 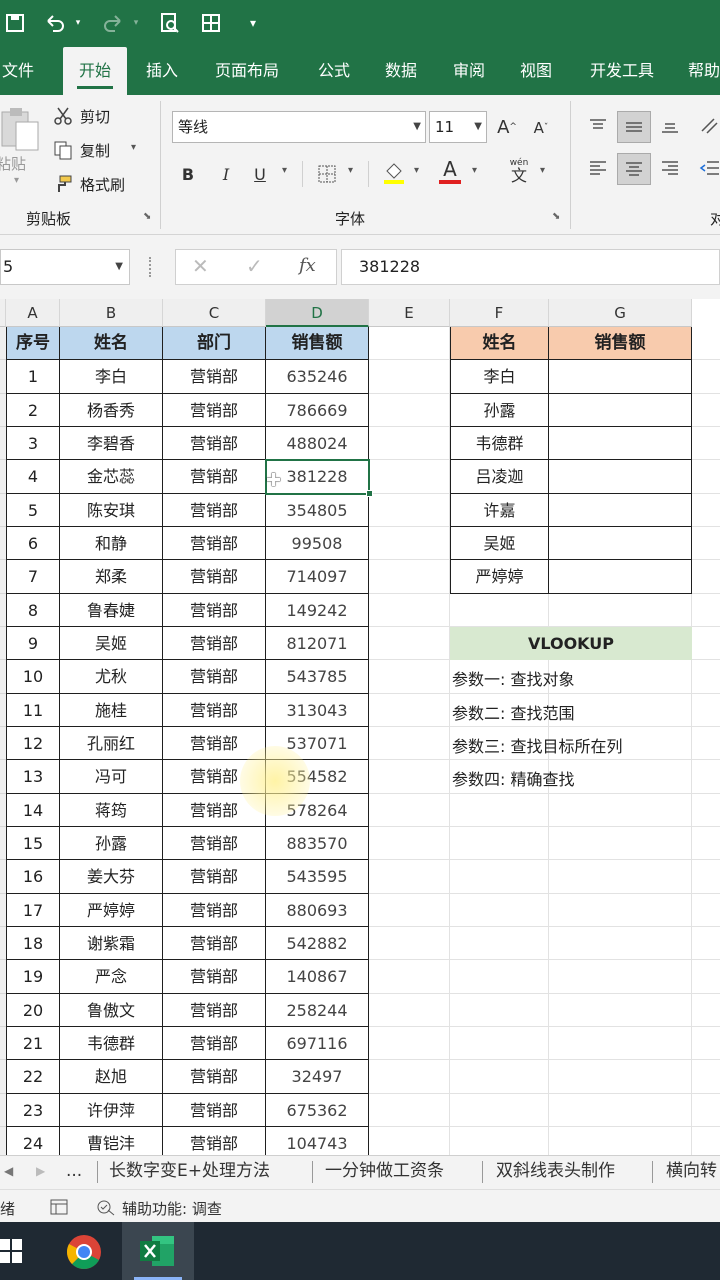 I want to click on font-size-combo: 11 ▼, so click(x=458, y=127).